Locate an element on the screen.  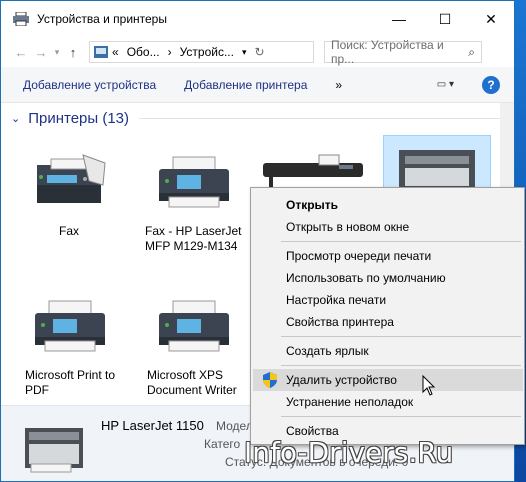
device-label: Fax is located at coordinates (68, 231).